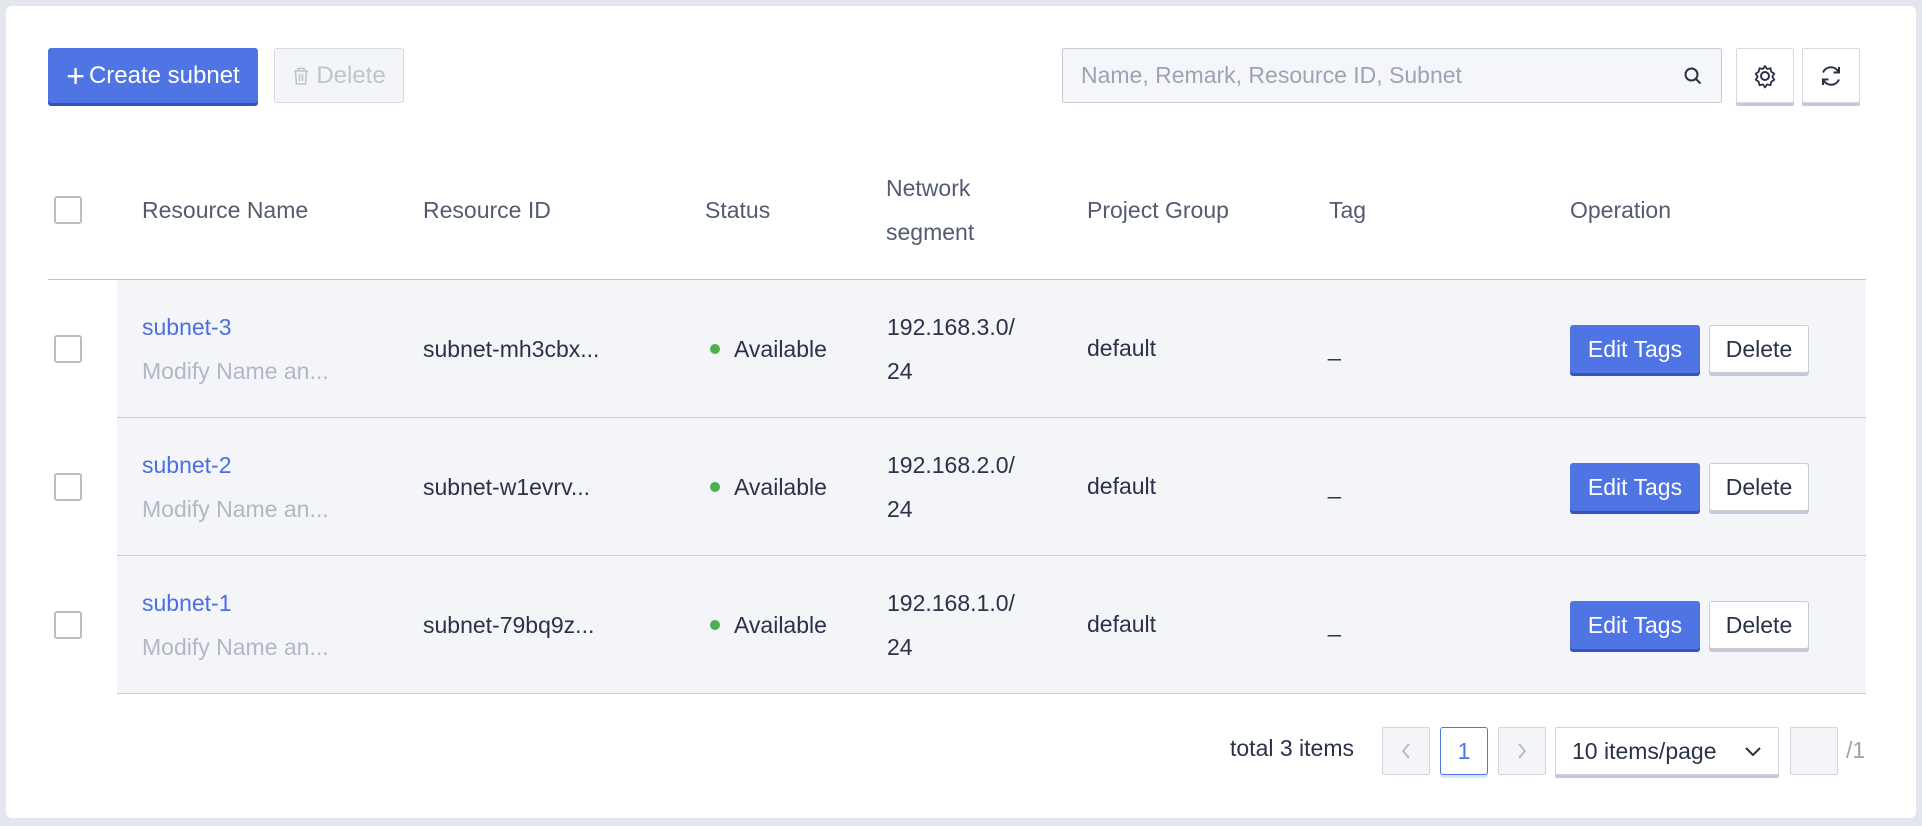 Image resolution: width=1922 pixels, height=826 pixels. I want to click on search-icon, so click(1693, 76).